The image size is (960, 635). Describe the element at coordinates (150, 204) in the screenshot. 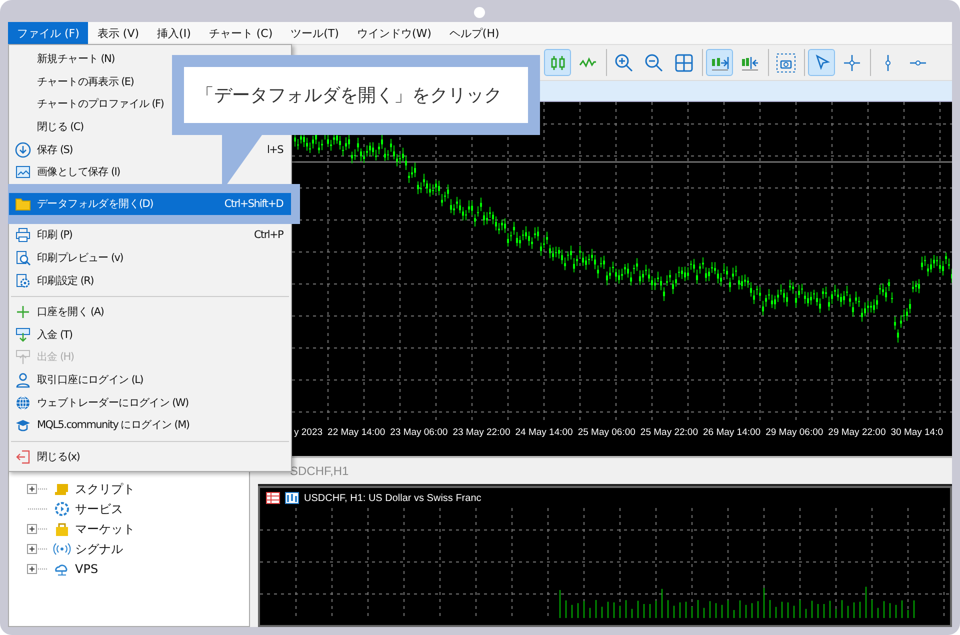

I see `menu-entry: データフォルダを開く(D) Ctrl+Shift+D` at that location.